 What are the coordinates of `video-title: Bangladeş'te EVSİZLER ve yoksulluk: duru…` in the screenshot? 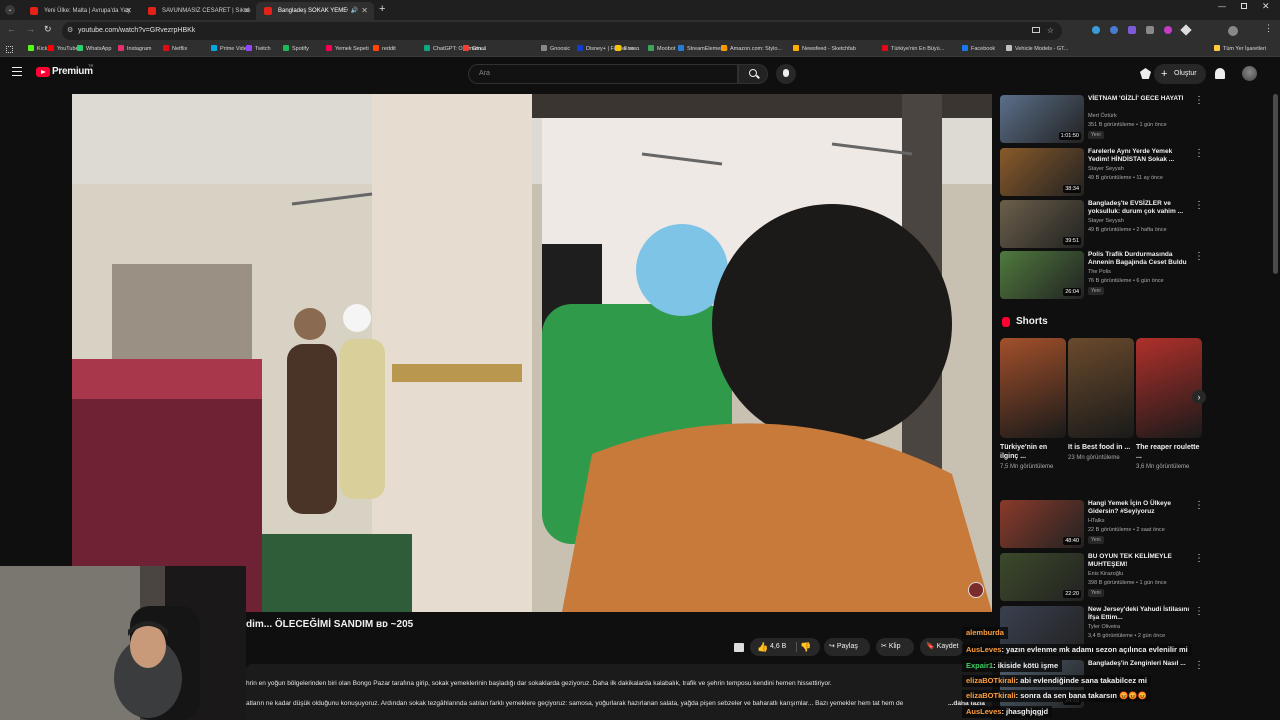 It's located at (1140, 208).